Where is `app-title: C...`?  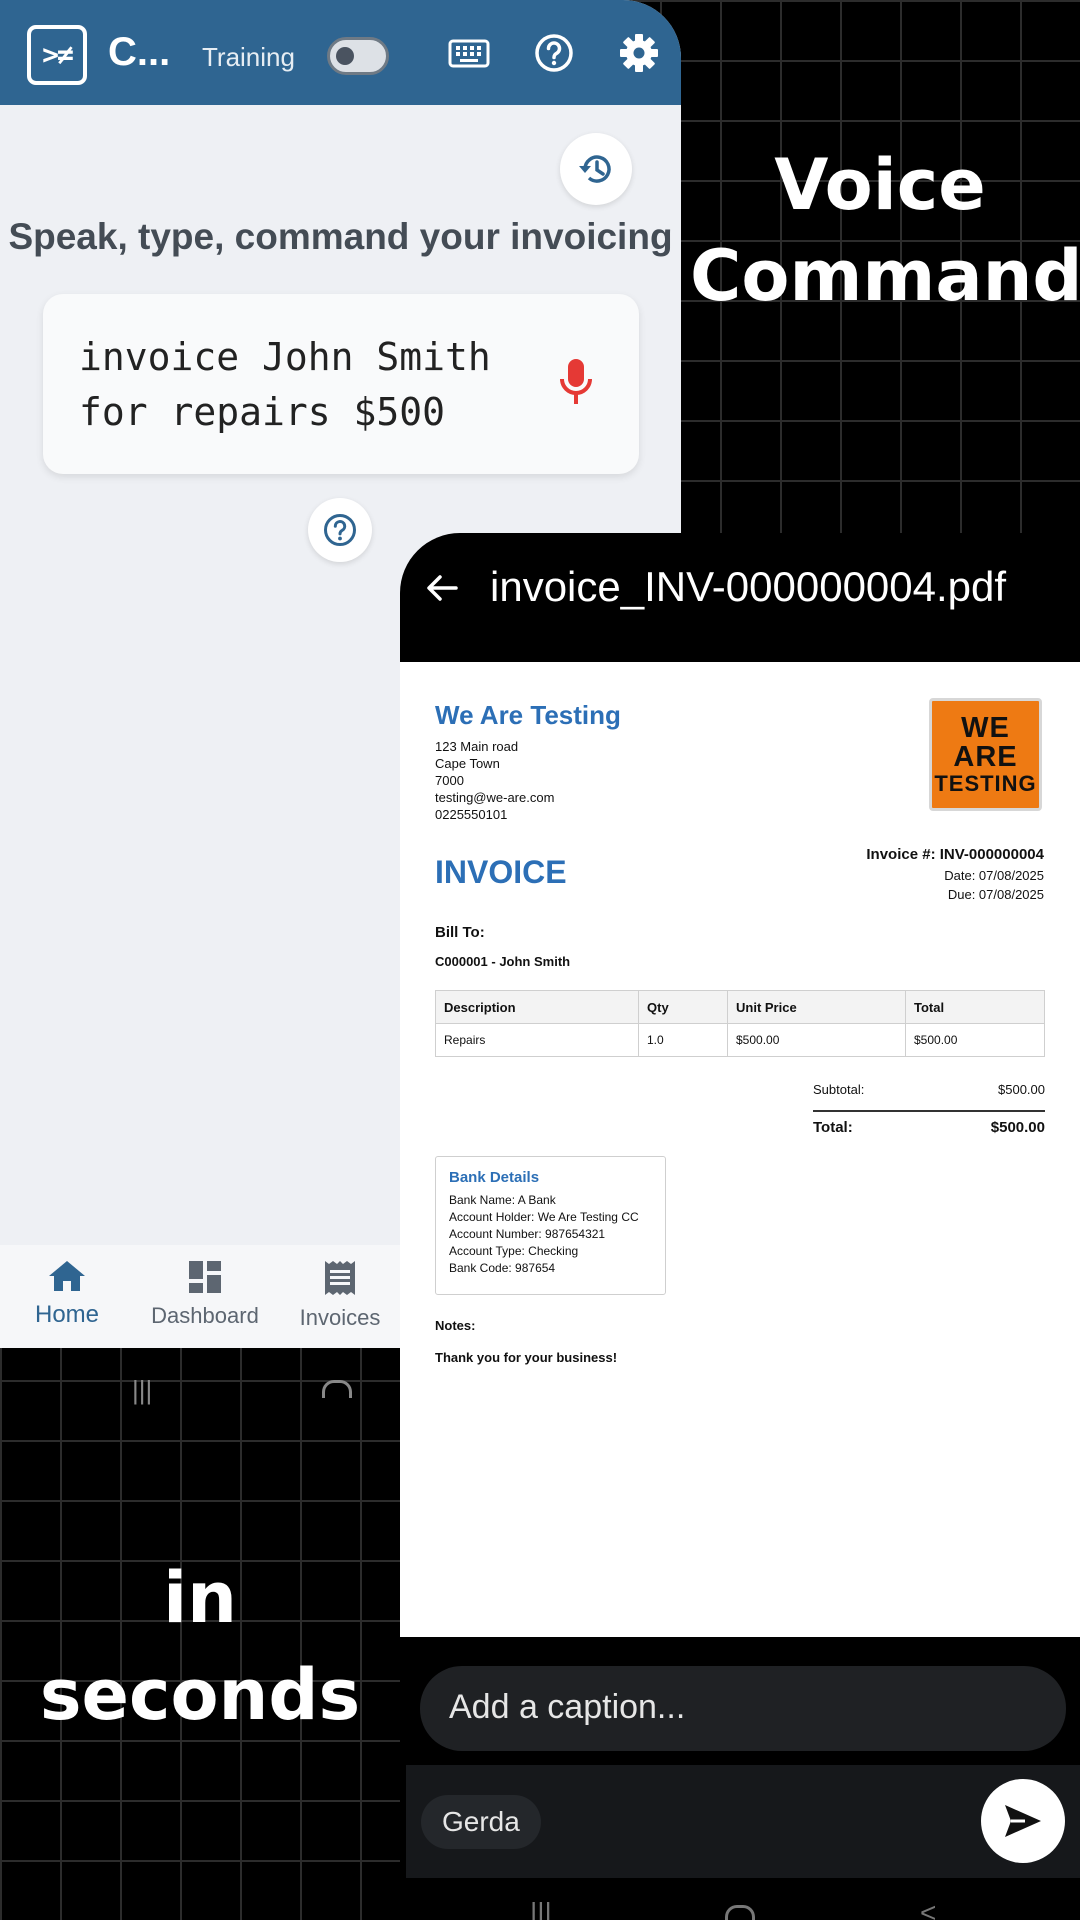 app-title: C... is located at coordinates (139, 52).